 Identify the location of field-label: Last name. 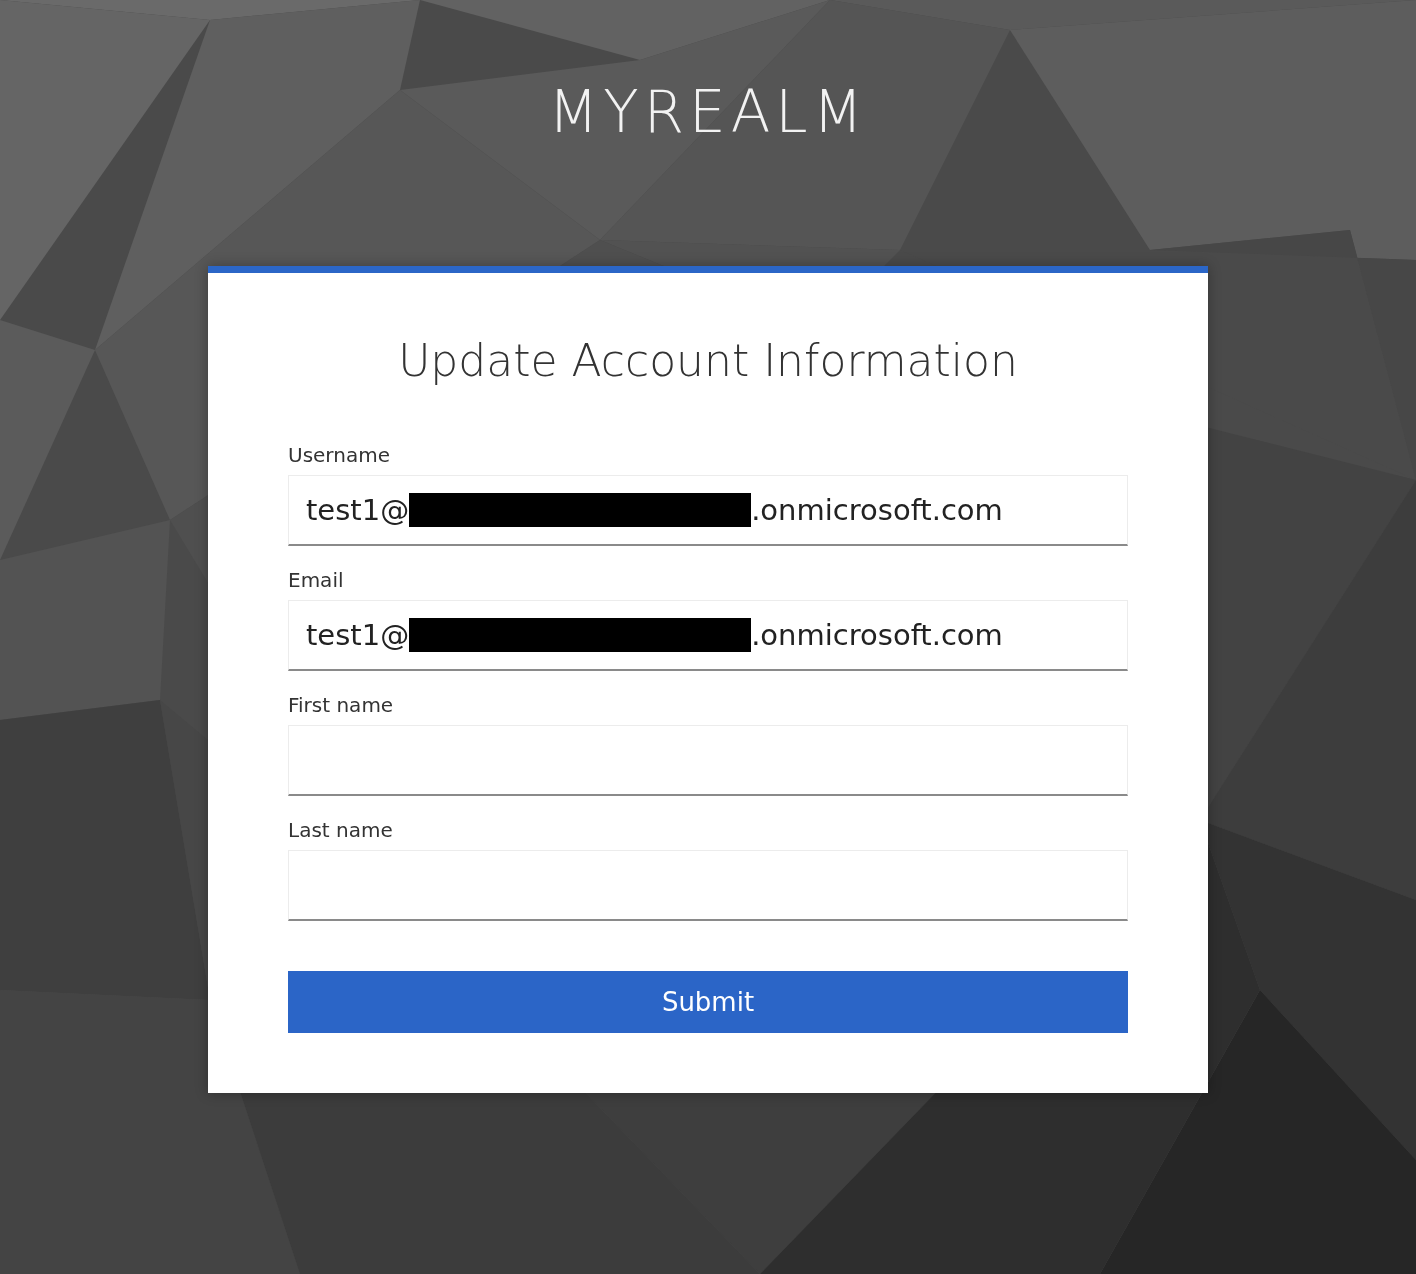
(341, 830).